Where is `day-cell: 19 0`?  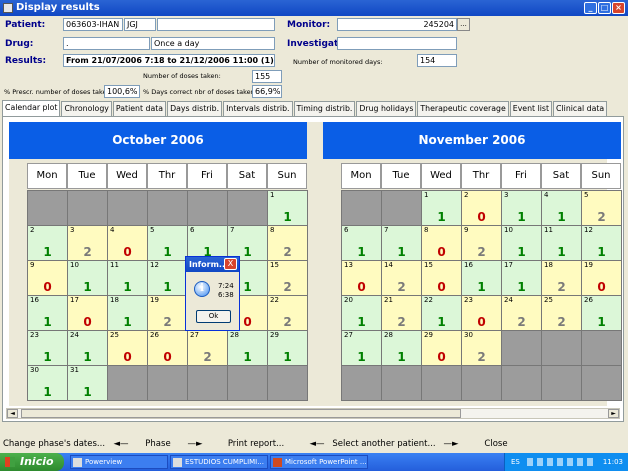 day-cell: 19 0 is located at coordinates (602, 278).